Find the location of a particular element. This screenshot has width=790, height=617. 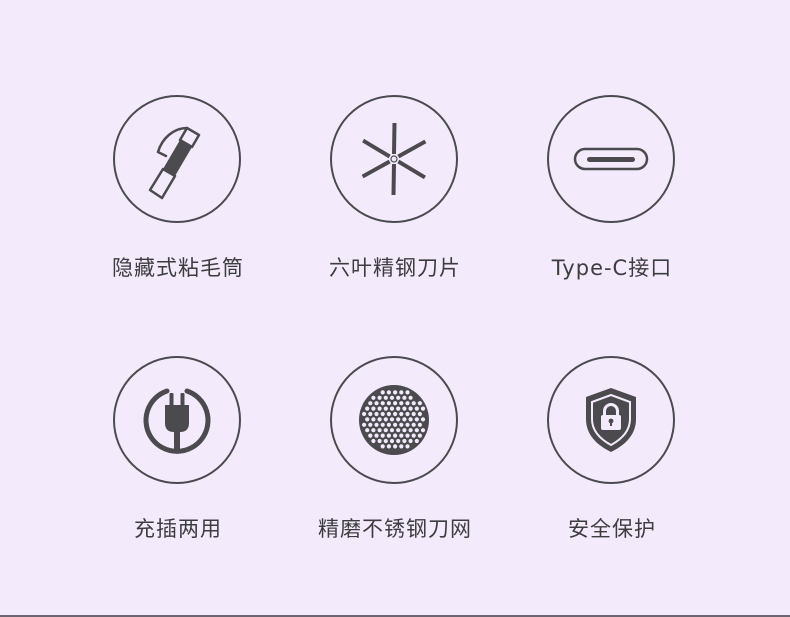

feature-safety: 安全保护 is located at coordinates (612, 456).